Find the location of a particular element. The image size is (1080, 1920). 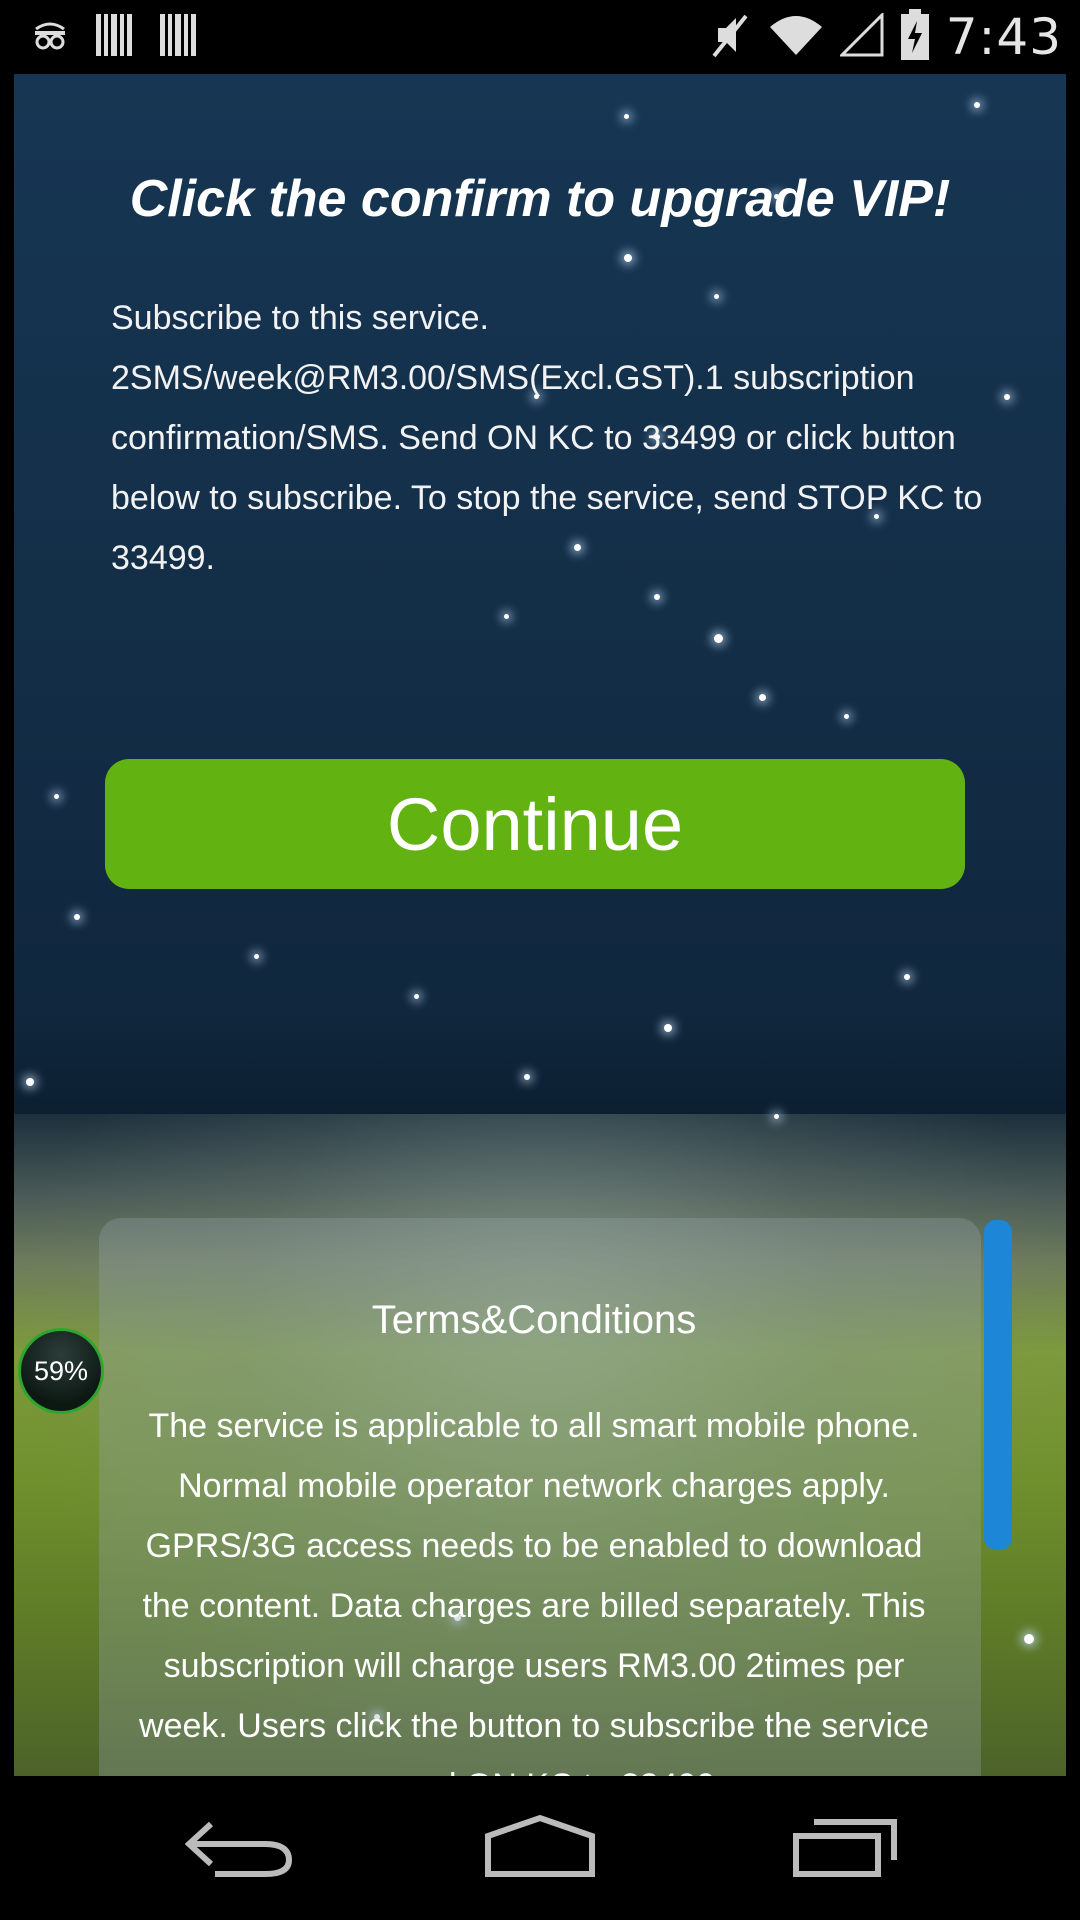

mute-icon is located at coordinates (730, 37).